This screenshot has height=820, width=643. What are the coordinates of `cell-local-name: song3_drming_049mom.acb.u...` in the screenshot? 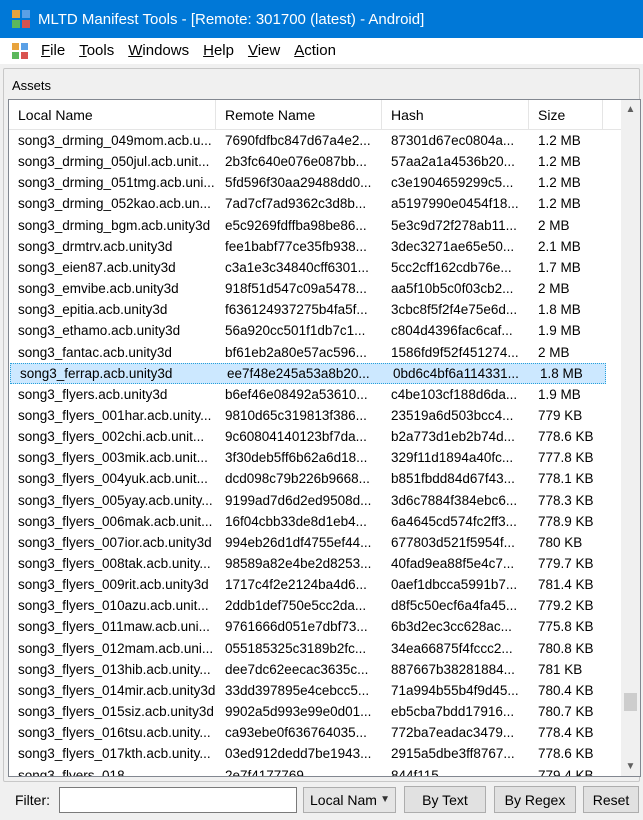 It's located at (115, 140).